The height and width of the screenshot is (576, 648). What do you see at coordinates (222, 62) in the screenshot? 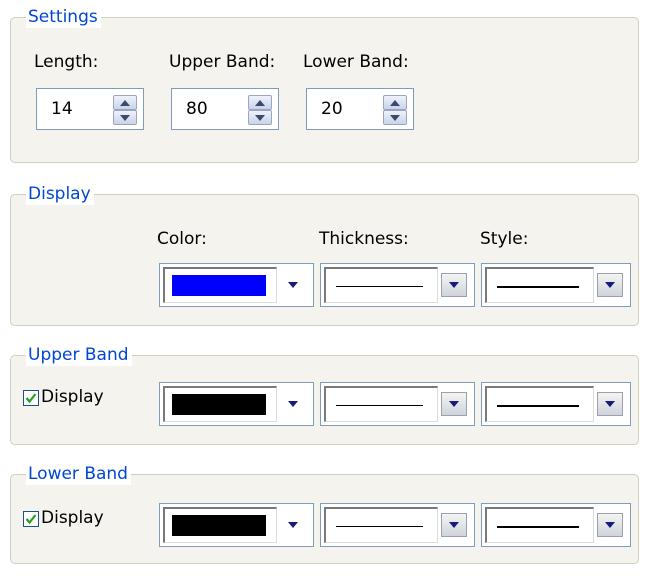
I see `upper-band-label: Upper Band:` at bounding box center [222, 62].